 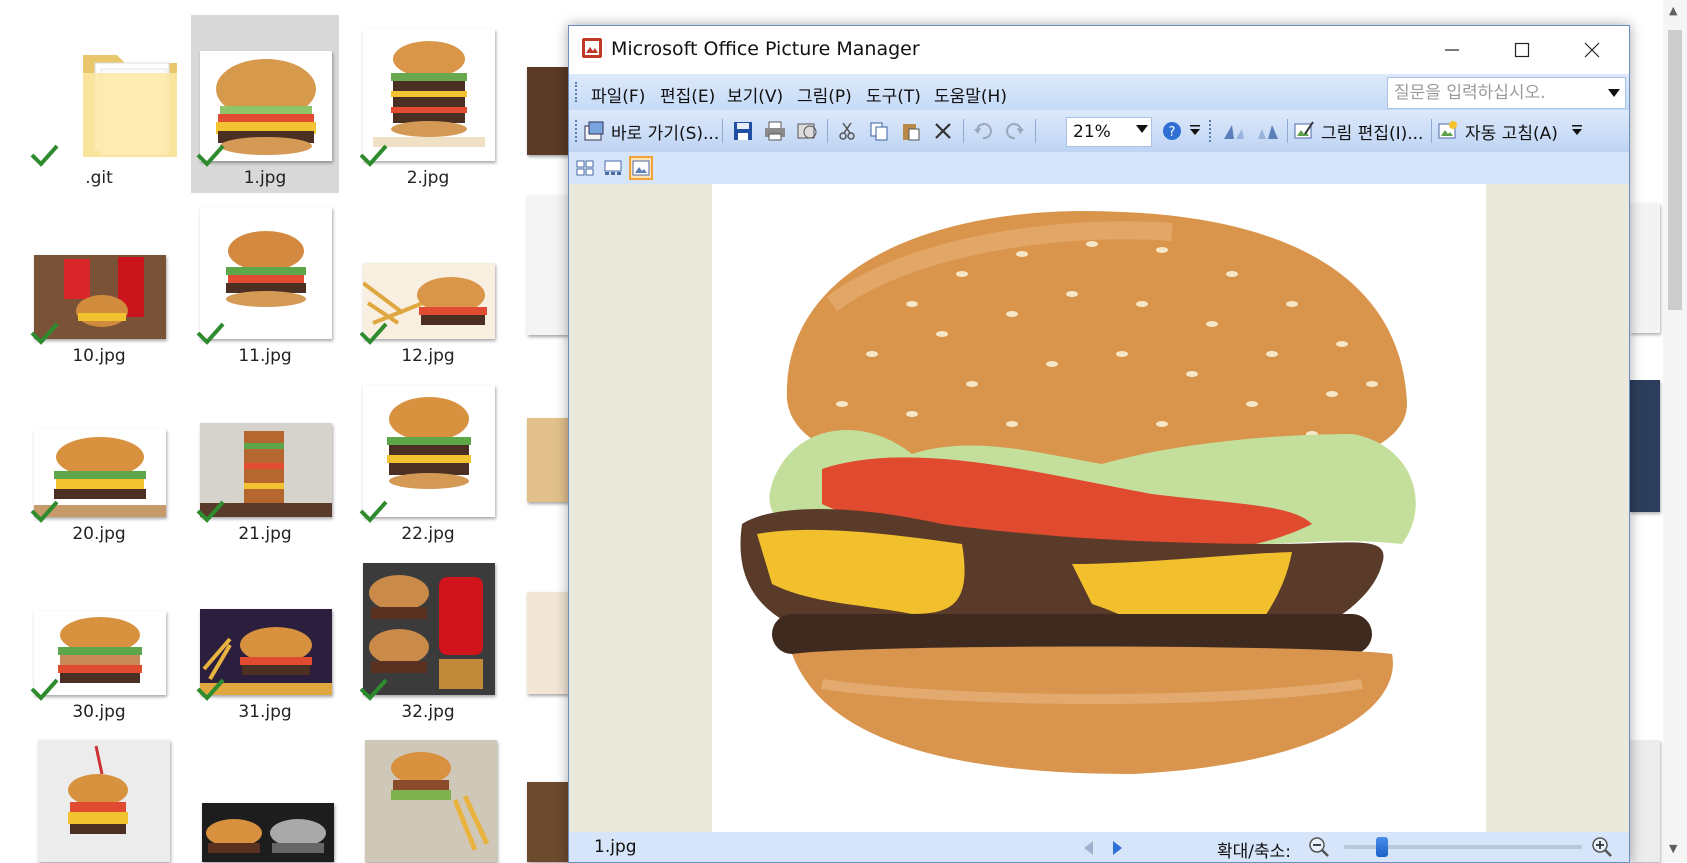 What do you see at coordinates (1382, 847) in the screenshot?
I see `zoom-slider-thumb` at bounding box center [1382, 847].